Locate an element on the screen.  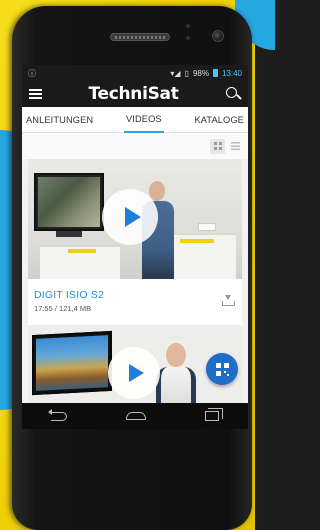
qr-scan-button is located at coordinates (222, 369).